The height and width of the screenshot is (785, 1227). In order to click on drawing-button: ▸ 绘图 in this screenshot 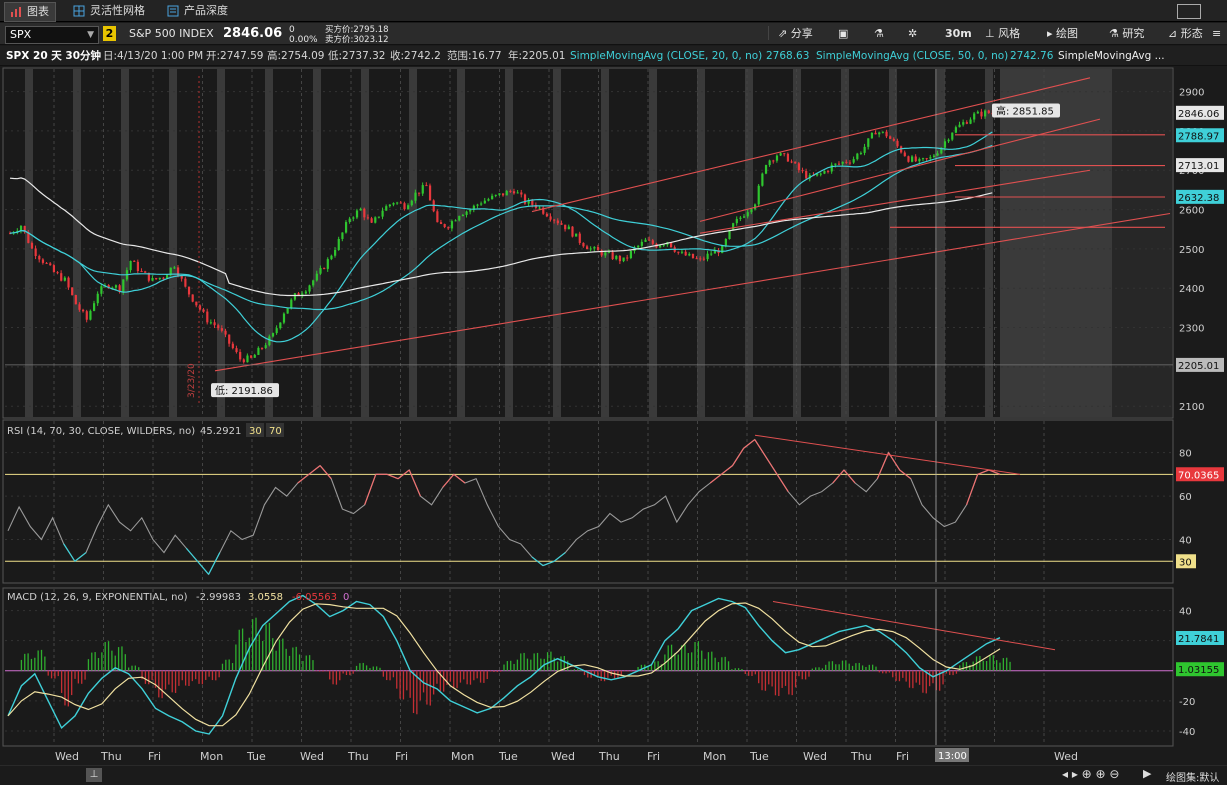, I will do `click(1062, 34)`.